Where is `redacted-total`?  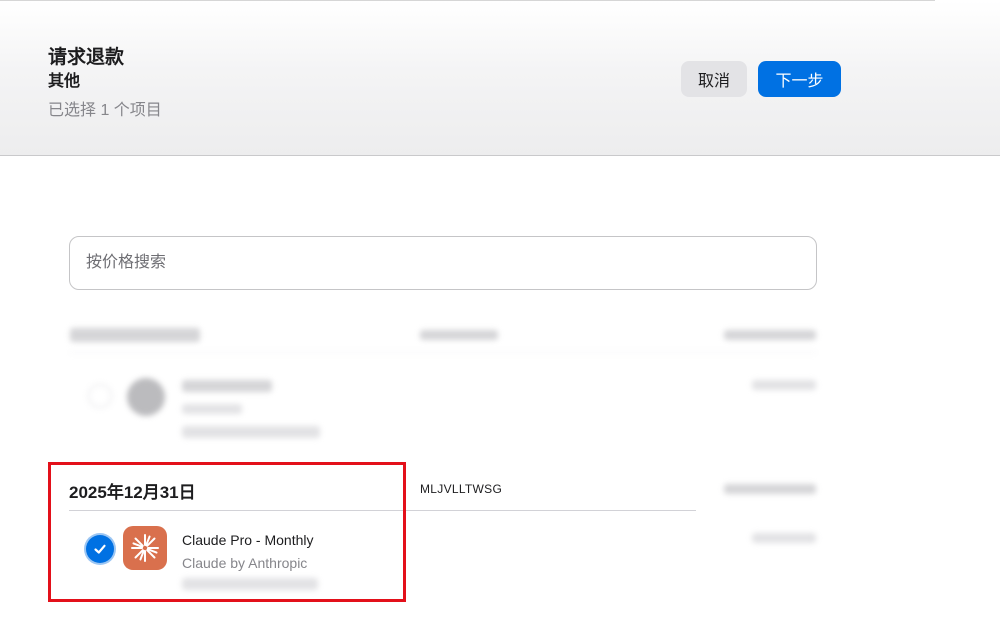 redacted-total is located at coordinates (770, 335).